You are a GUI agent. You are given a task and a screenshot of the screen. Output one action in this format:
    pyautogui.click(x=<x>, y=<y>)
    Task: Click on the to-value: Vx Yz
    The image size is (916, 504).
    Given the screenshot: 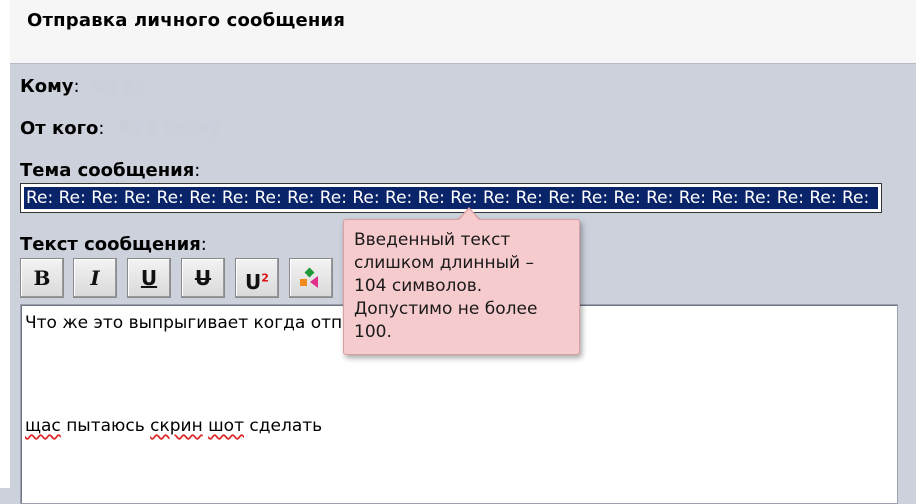 What is the action you would take?
    pyautogui.click(x=118, y=86)
    